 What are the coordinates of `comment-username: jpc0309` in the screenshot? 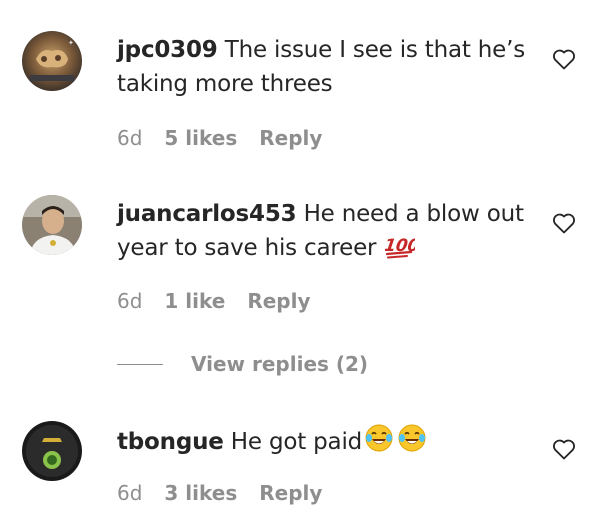 It's located at (167, 50).